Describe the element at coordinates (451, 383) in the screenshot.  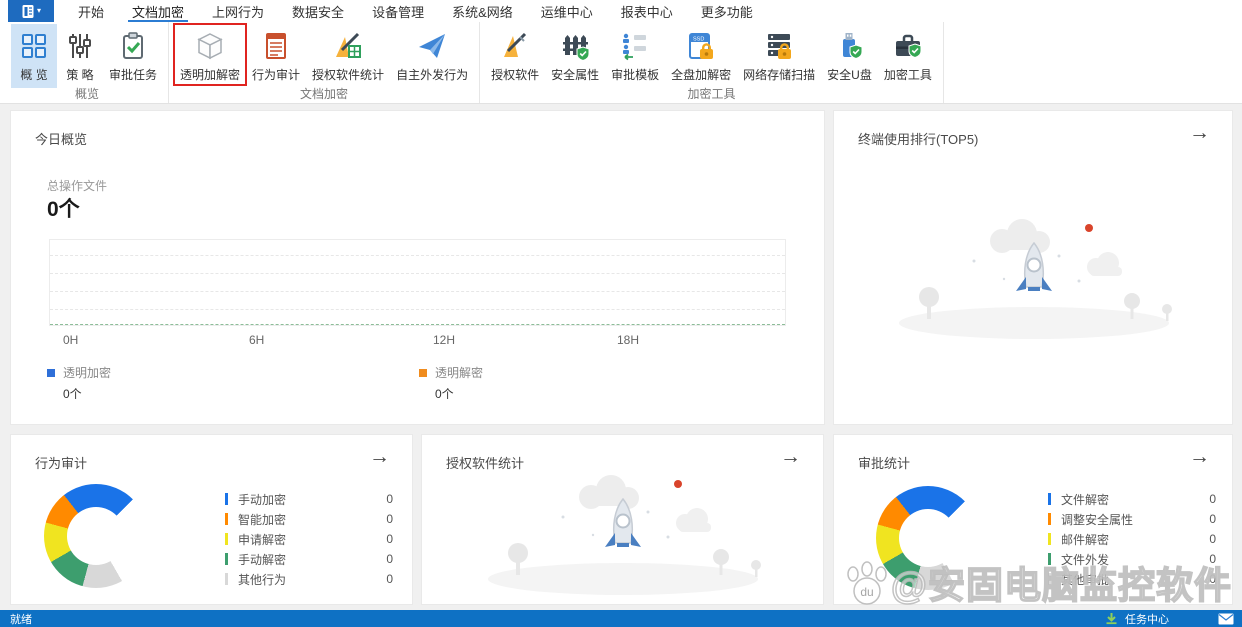
I see `legend-transparent-decrypt: 透明解密 0个` at that location.